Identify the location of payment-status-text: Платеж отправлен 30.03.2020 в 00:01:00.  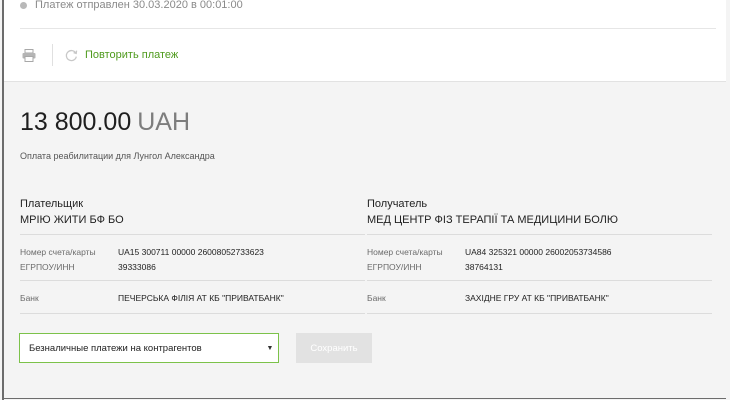
(139, 5).